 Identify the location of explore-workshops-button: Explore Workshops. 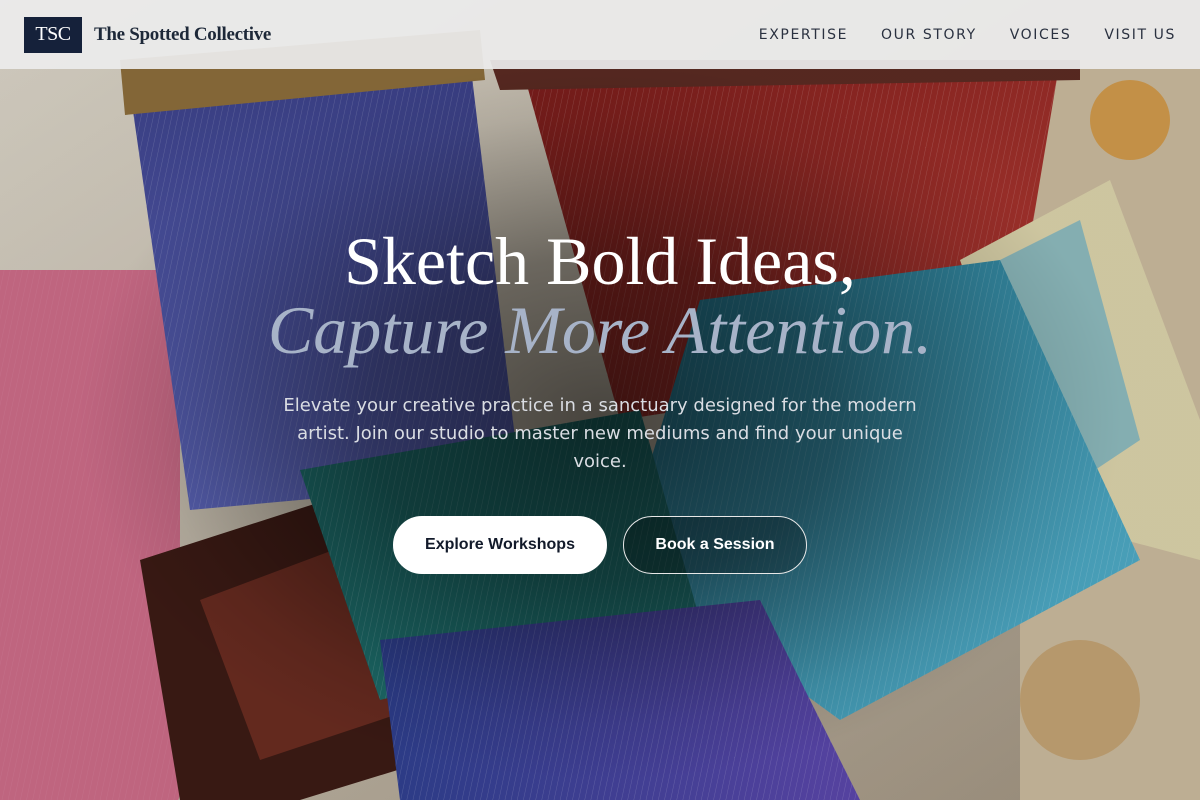
(500, 545).